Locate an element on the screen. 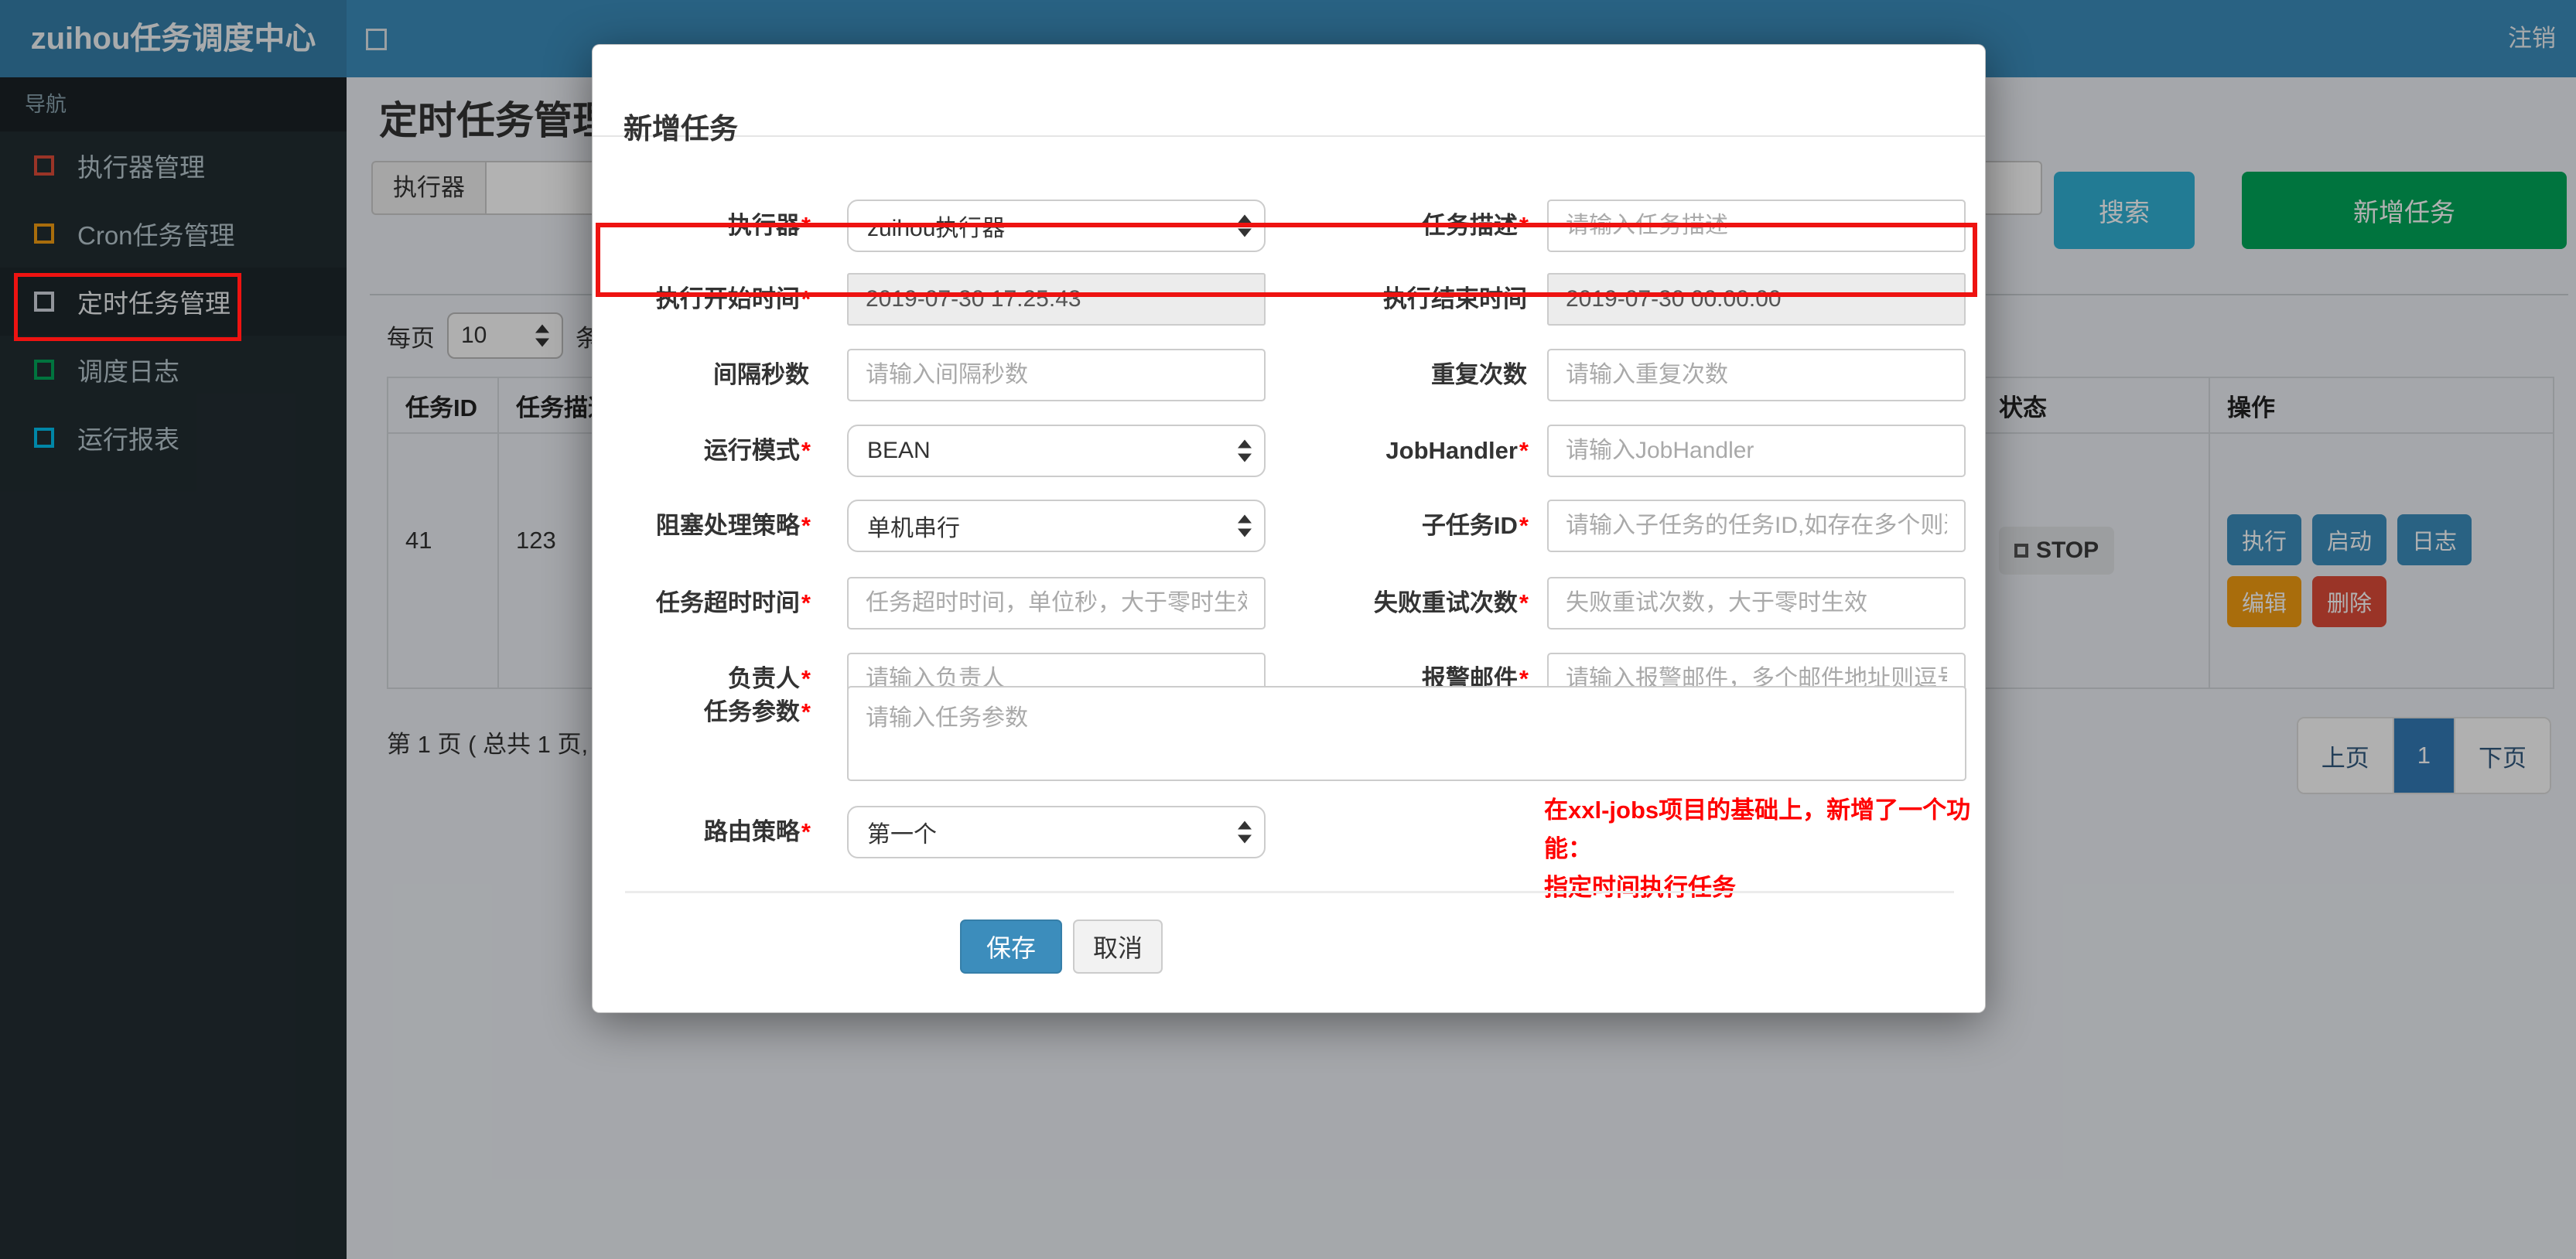 The width and height of the screenshot is (2576, 1259). executor-label: 执行器* is located at coordinates (769, 226).